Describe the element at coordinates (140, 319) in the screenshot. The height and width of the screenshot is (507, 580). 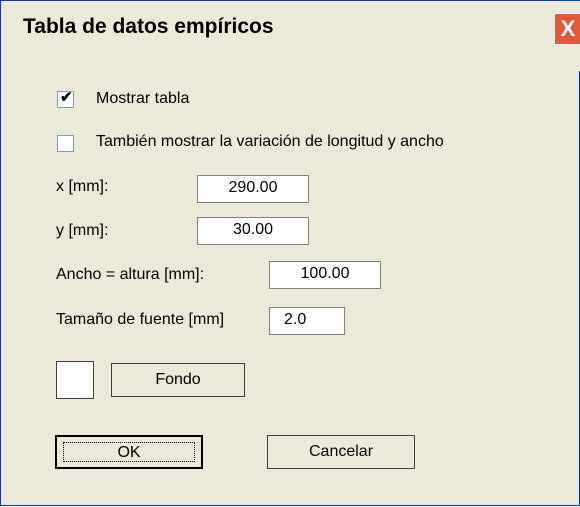
I see `font-size-label: Tamaño de fuente [mm]` at that location.